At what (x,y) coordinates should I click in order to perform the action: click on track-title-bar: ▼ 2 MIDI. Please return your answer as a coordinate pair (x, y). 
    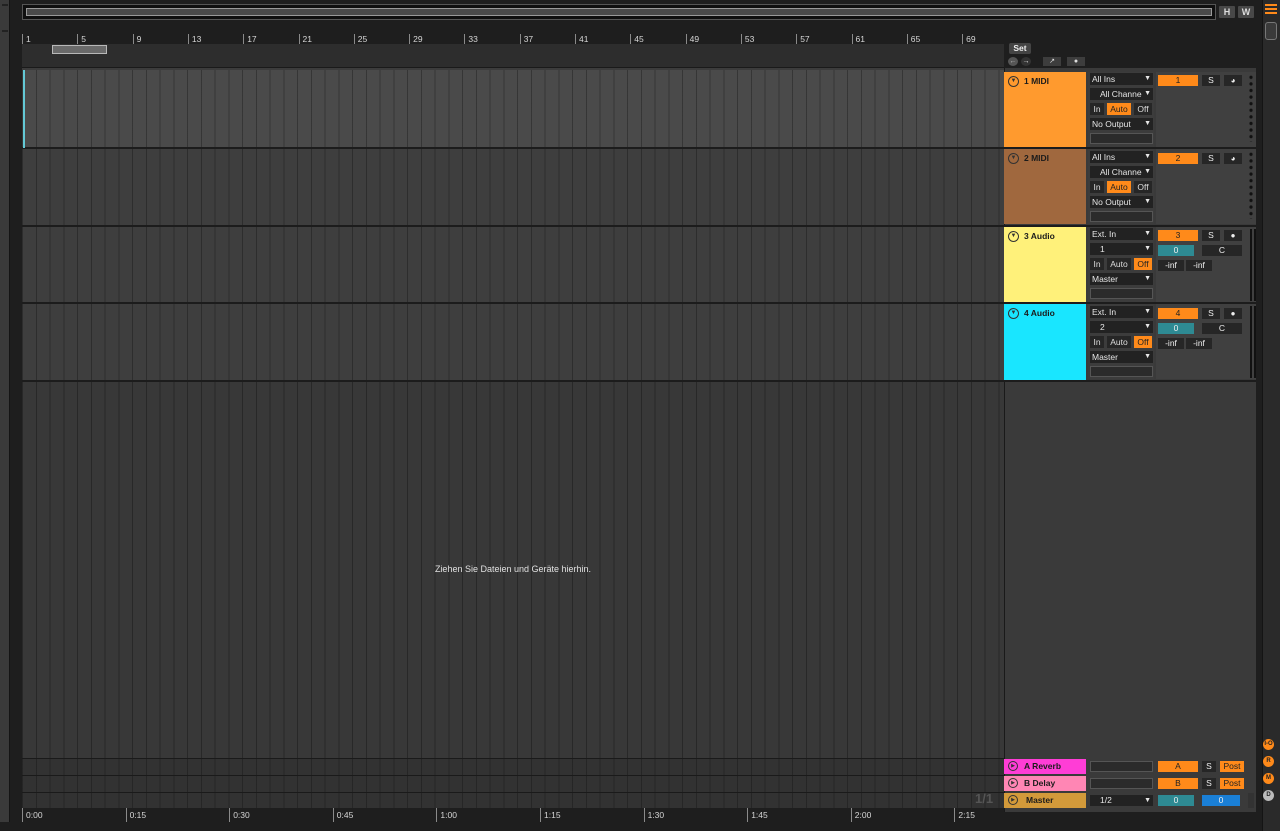
    Looking at the image, I should click on (1045, 186).